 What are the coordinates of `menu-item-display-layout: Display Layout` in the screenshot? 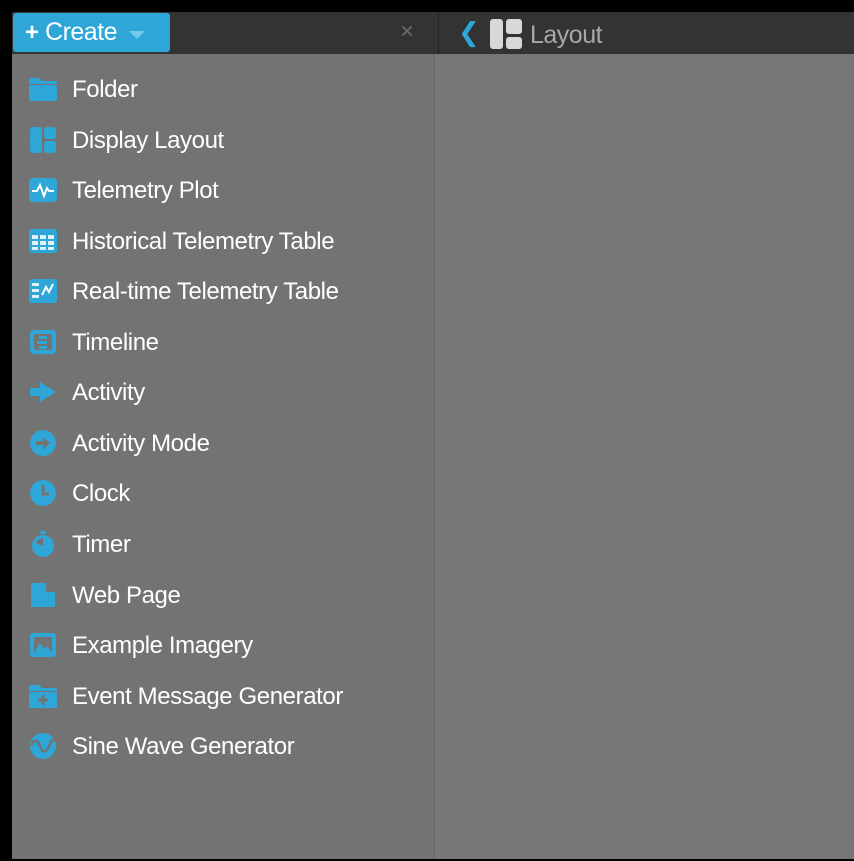 It's located at (222, 140).